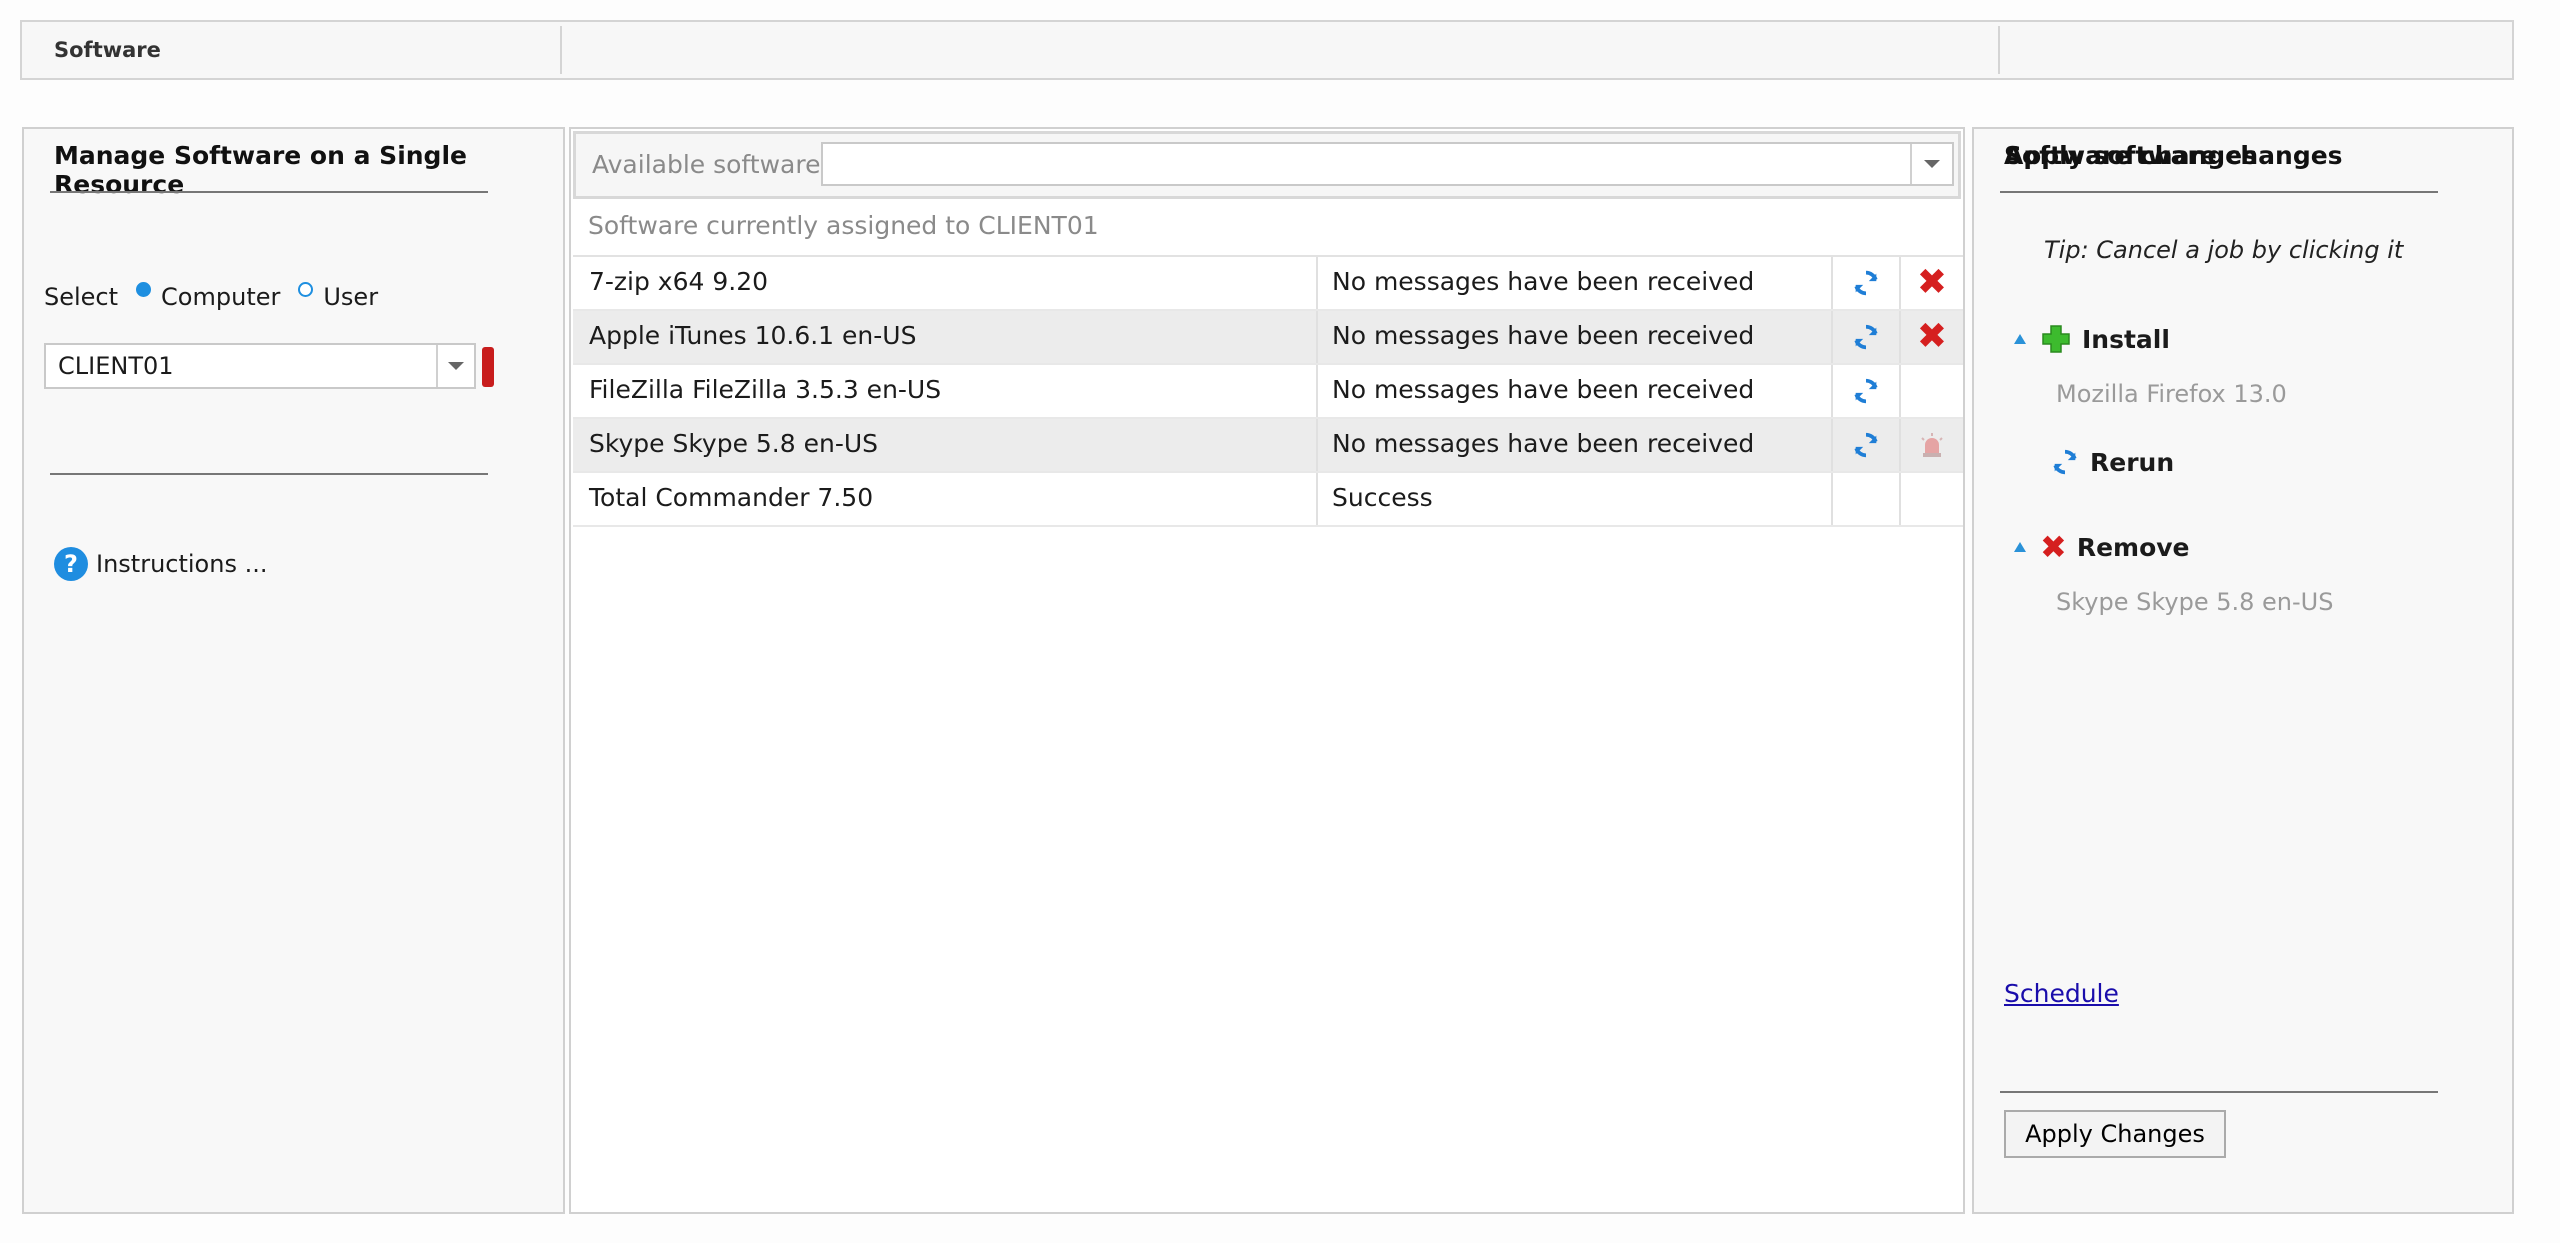 The image size is (2560, 1243). Describe the element at coordinates (945, 391) in the screenshot. I see `software-name: FileZilla FileZilla 3.5.3 en-US` at that location.